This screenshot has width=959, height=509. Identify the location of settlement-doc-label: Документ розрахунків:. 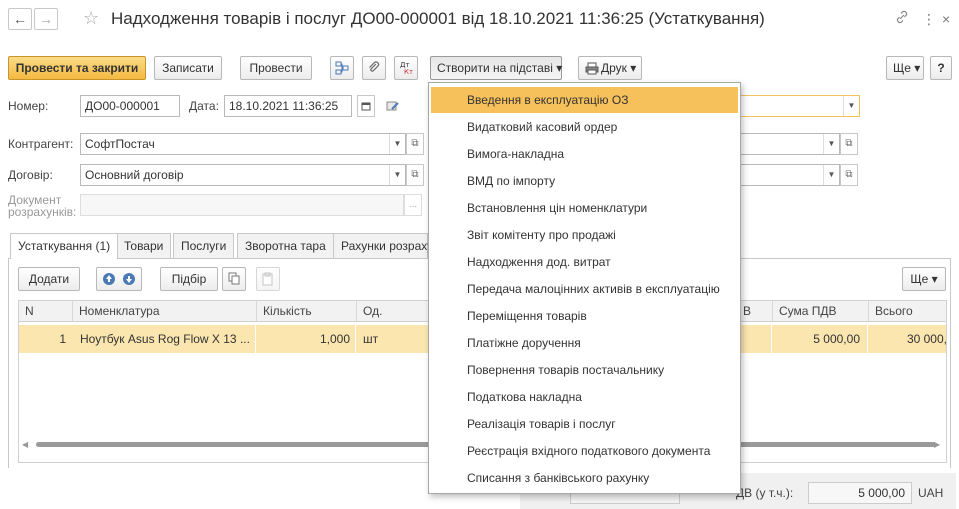
(42, 206).